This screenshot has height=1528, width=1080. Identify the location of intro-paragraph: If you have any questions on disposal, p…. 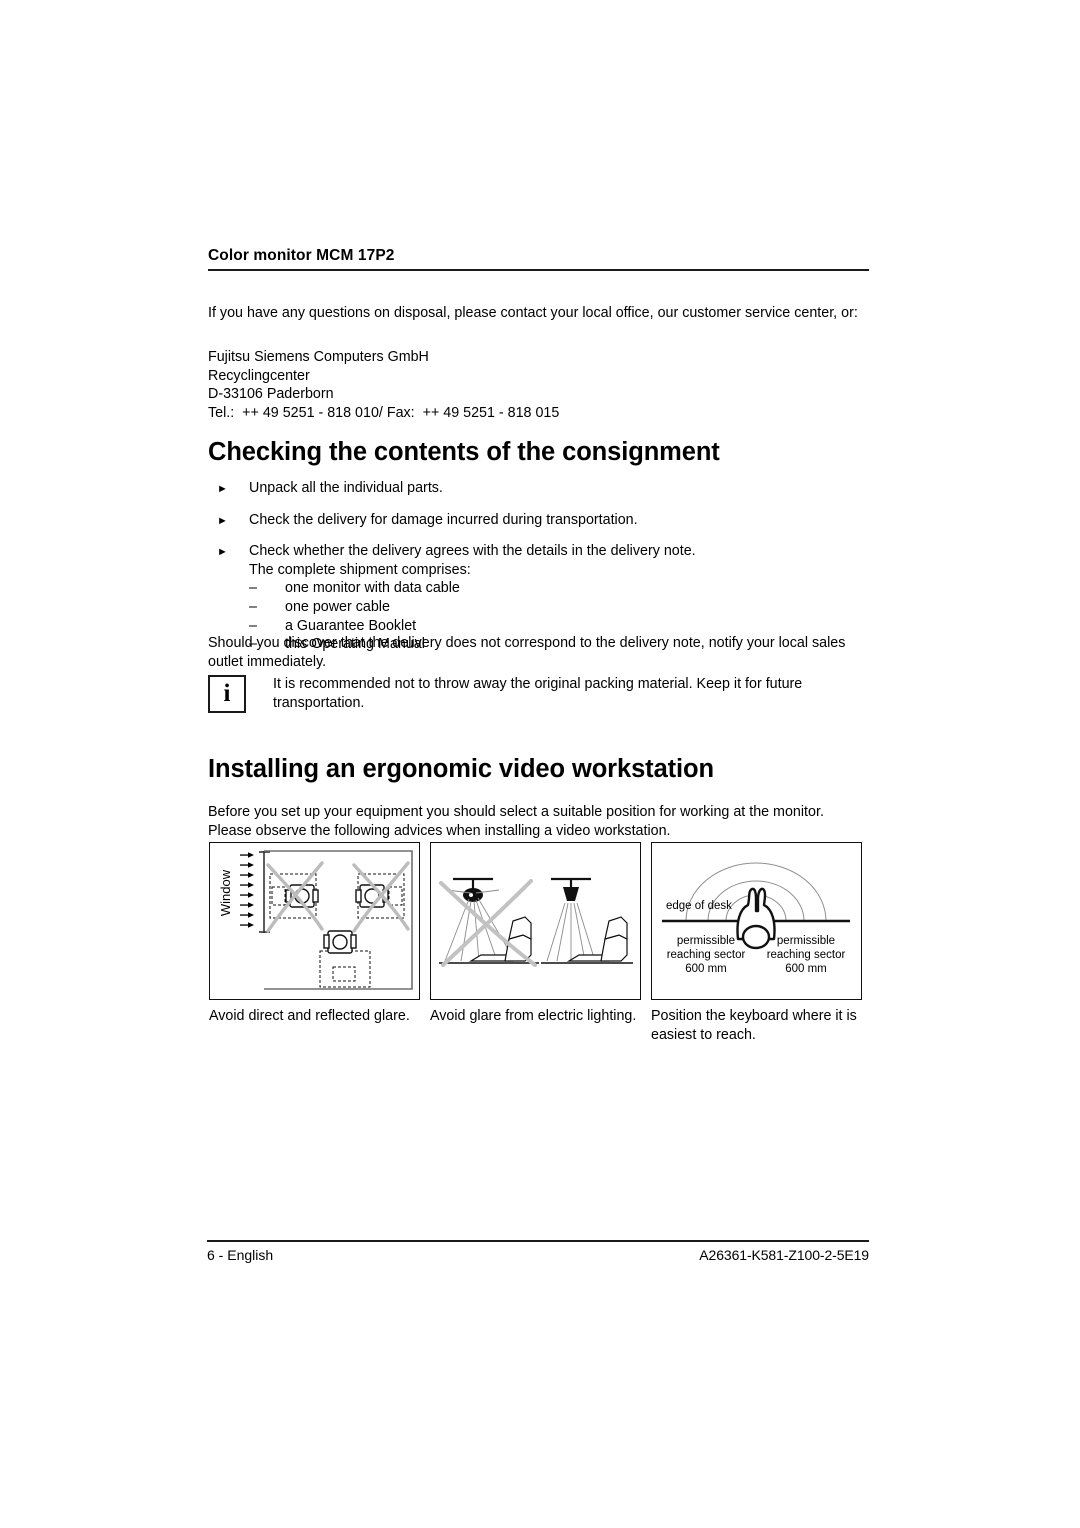
(533, 313).